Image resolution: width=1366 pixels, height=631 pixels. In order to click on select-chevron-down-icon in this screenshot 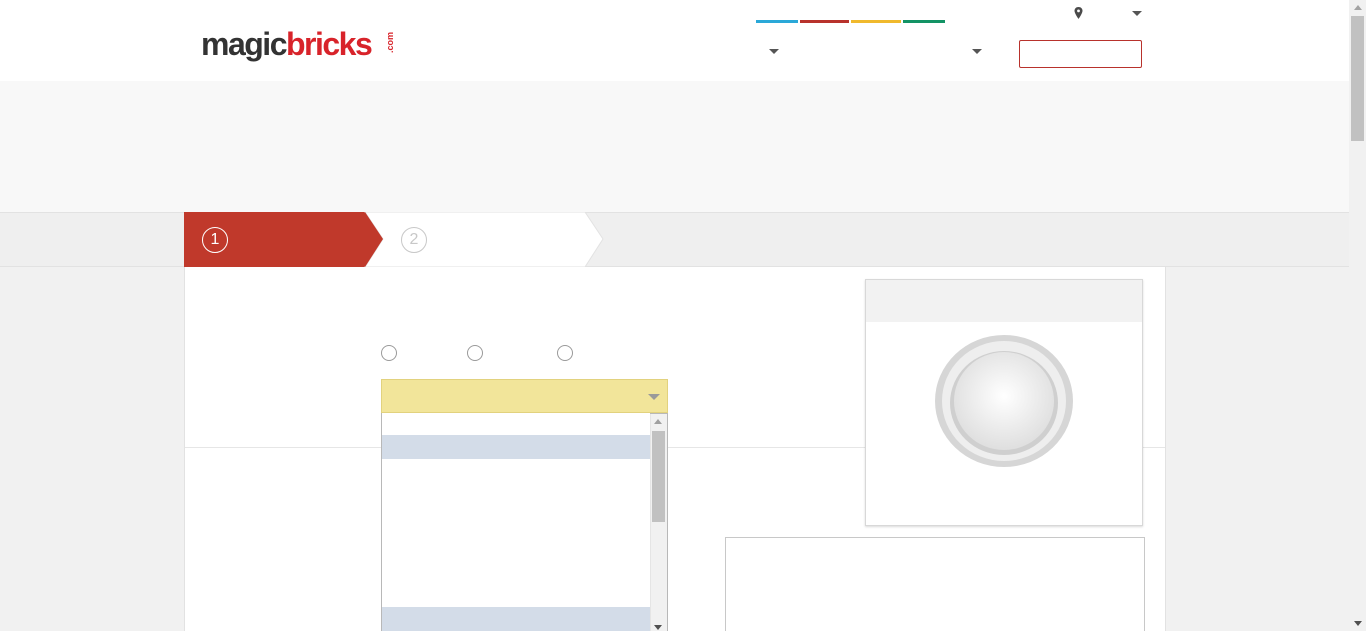, I will do `click(654, 397)`.